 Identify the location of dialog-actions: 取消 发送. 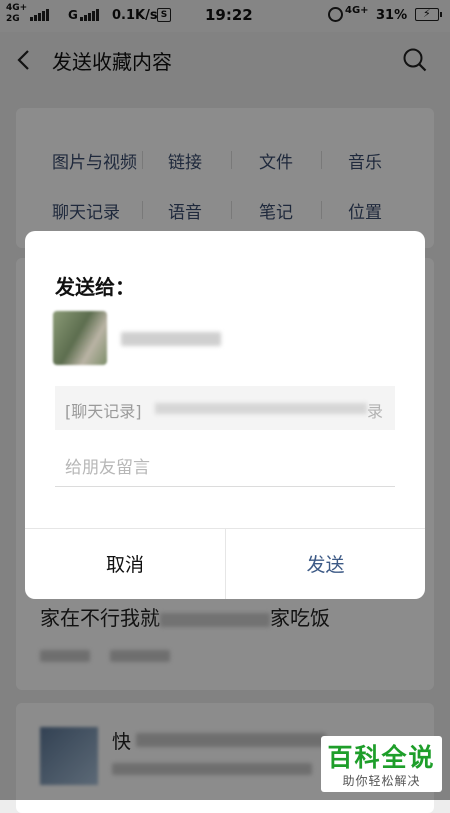
(225, 563).